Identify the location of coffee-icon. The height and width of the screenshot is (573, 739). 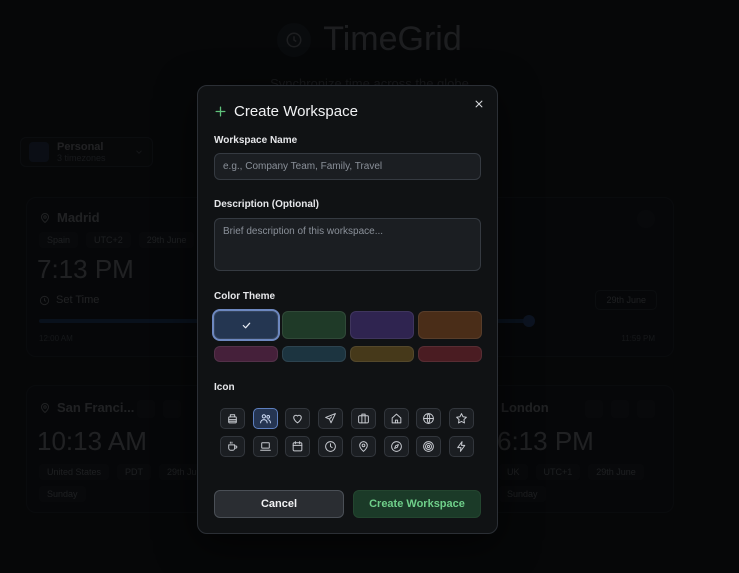
(233, 446).